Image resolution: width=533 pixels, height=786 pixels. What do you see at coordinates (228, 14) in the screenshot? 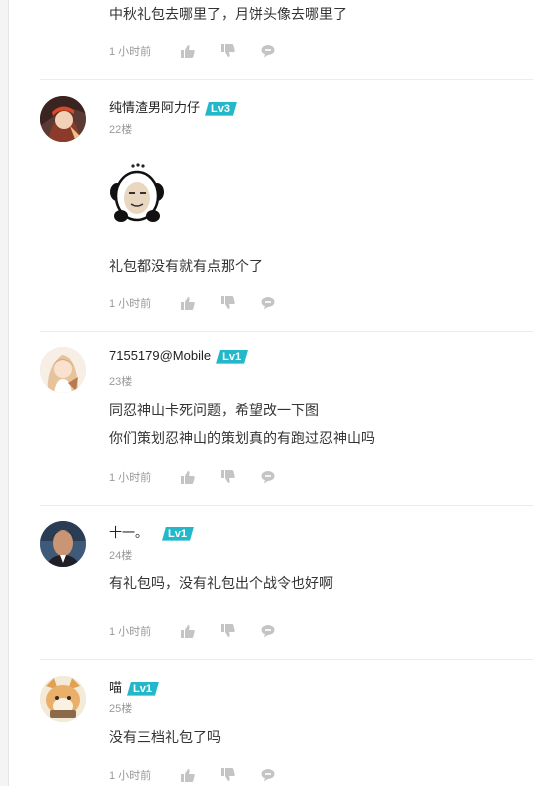
I see `comment-text: 中秋礼包去哪里了，月饼头像去哪里了` at bounding box center [228, 14].